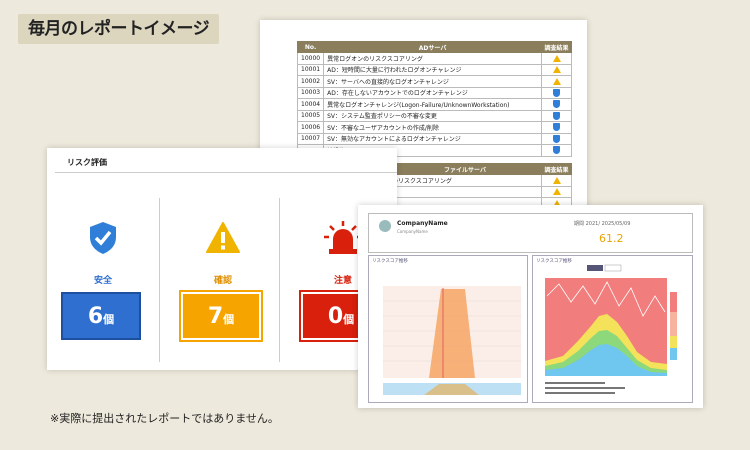 This screenshot has width=750, height=450. I want to click on risk-check-column: 確認 7個, so click(223, 281).